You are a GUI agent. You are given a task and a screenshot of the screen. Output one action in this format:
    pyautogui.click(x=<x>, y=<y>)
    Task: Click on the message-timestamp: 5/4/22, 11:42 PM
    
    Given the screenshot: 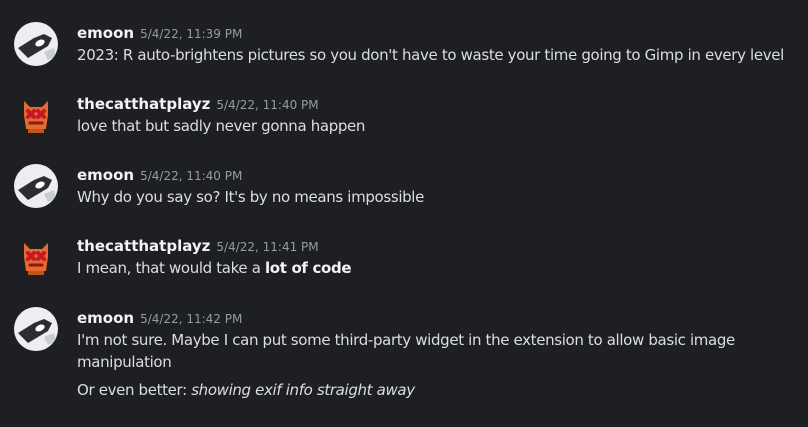 What is the action you would take?
    pyautogui.click(x=191, y=319)
    